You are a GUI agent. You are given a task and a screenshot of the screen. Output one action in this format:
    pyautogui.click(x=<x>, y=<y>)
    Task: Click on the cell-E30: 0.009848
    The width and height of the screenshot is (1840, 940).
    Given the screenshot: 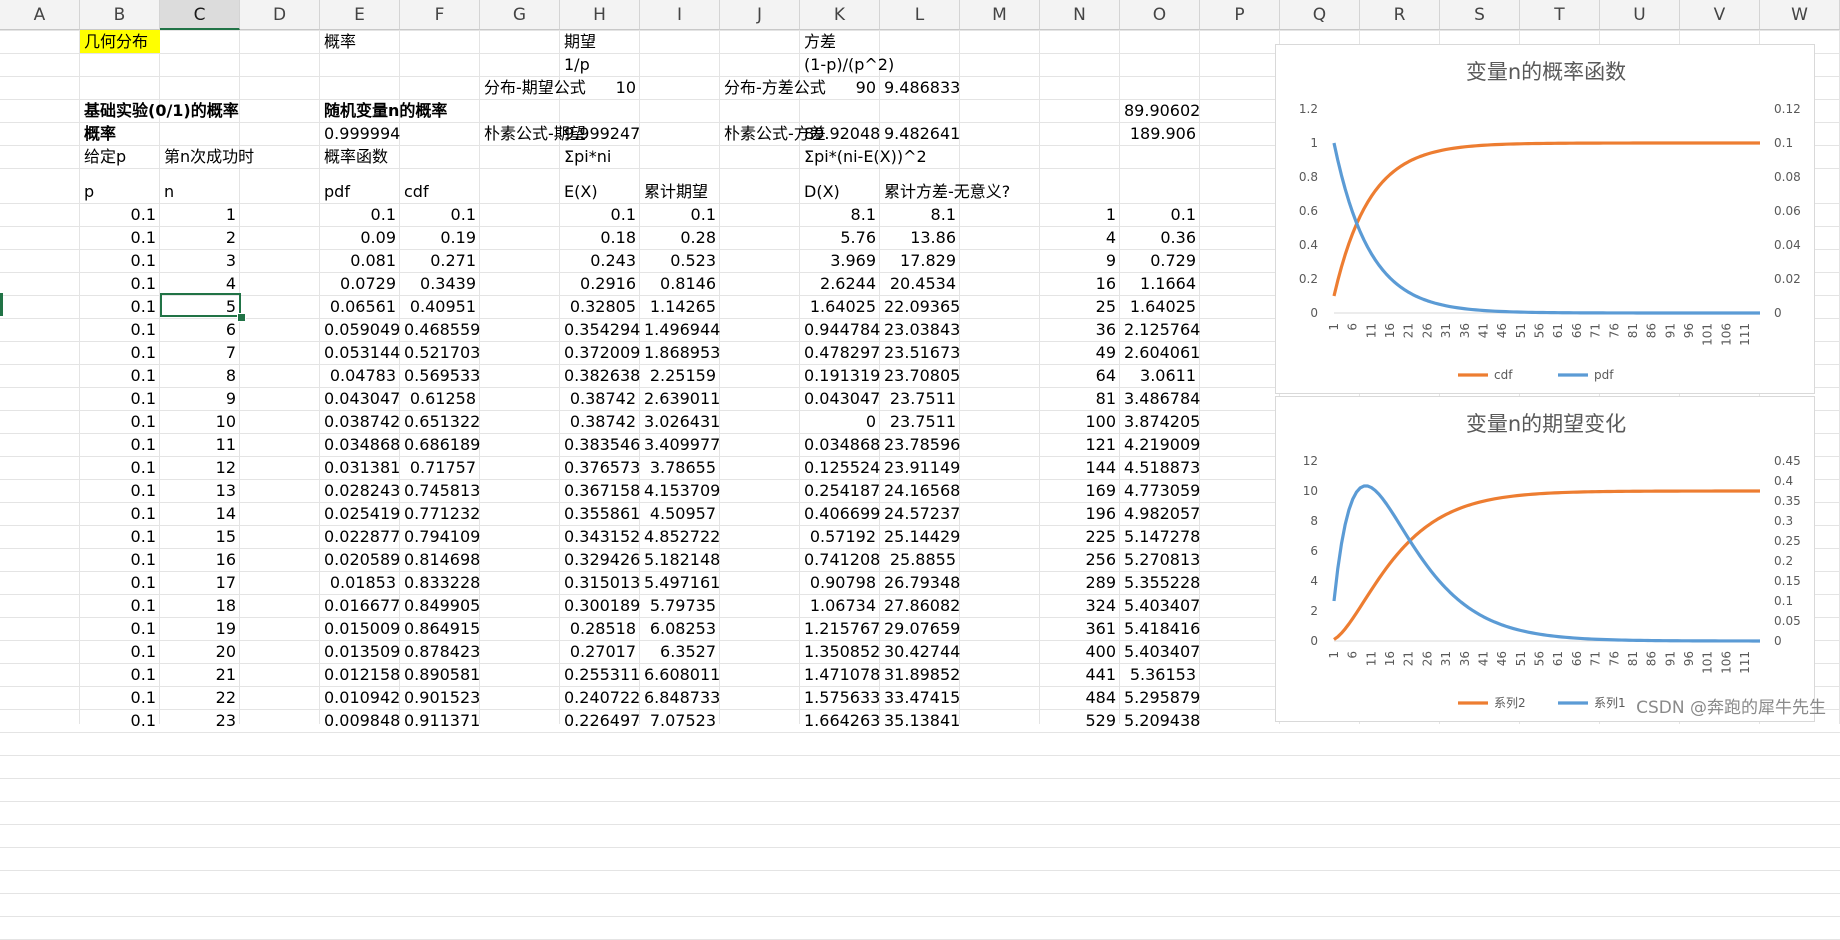 What is the action you would take?
    pyautogui.click(x=360, y=720)
    